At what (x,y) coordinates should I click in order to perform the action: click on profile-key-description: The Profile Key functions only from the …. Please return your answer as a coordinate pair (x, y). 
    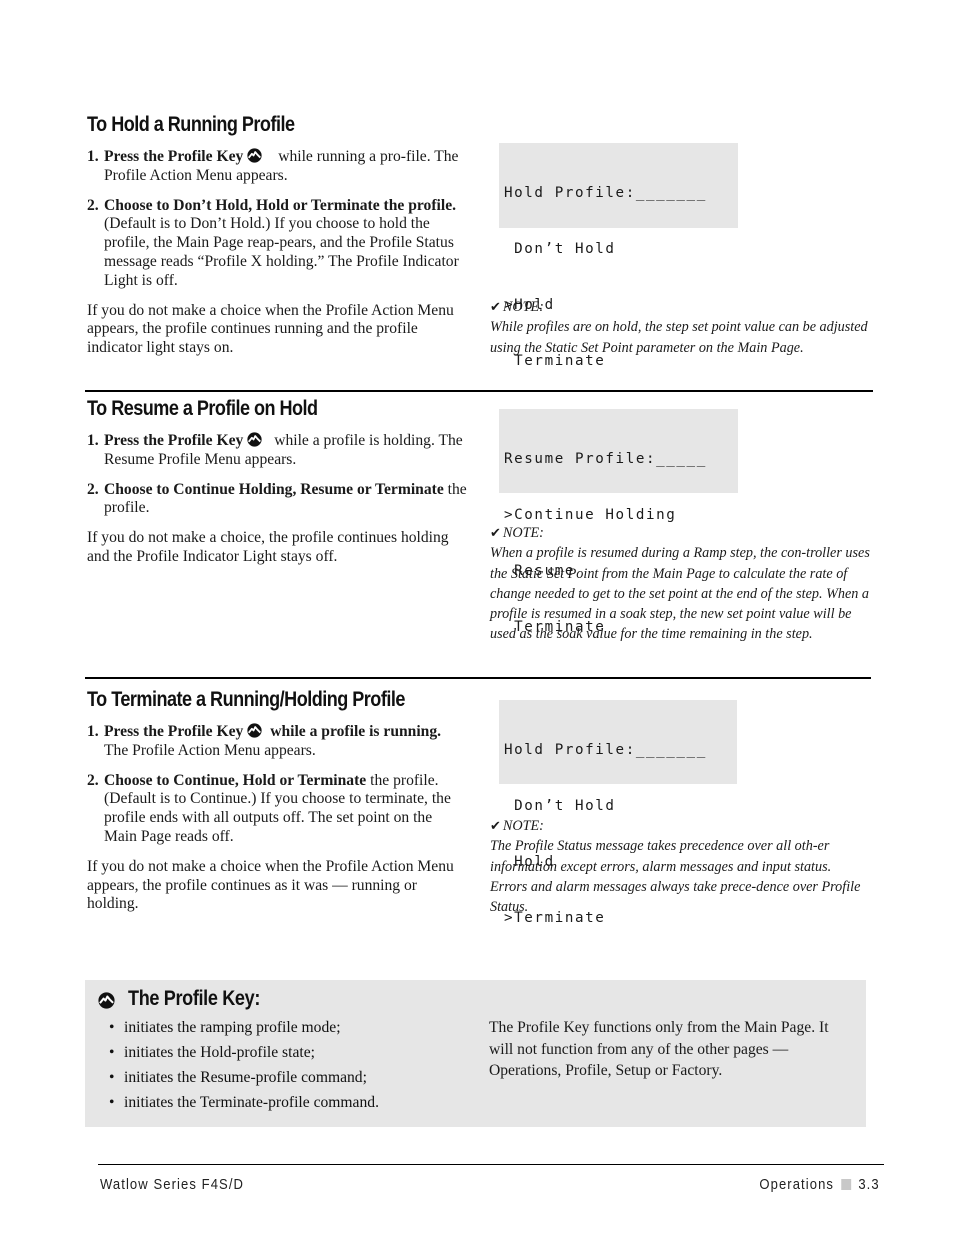
    Looking at the image, I should click on (659, 1049).